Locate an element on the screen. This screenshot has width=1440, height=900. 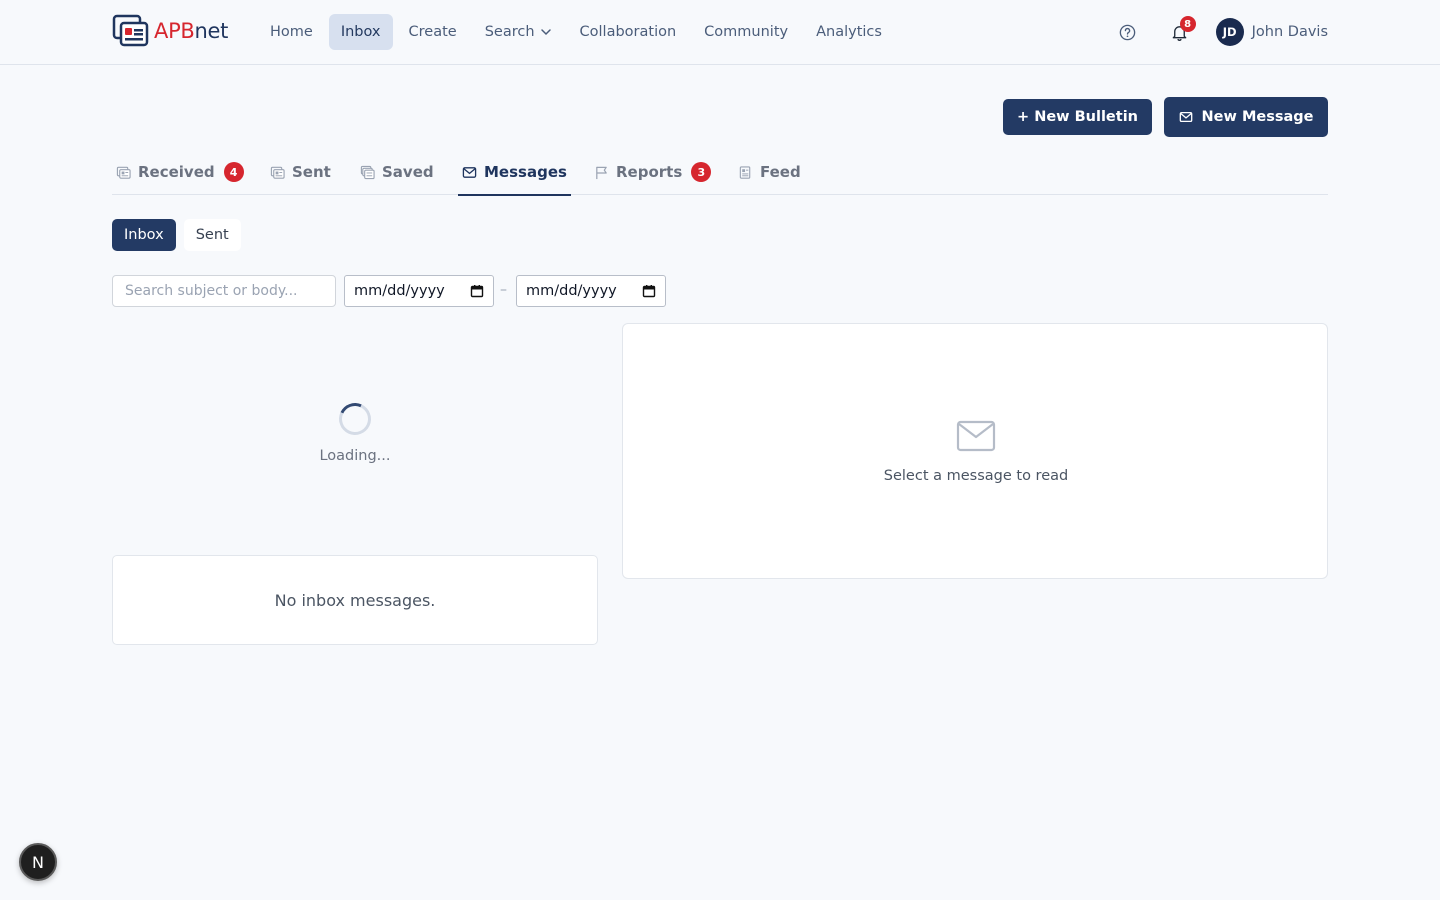
nav-inbox: Inbox is located at coordinates (360, 32).